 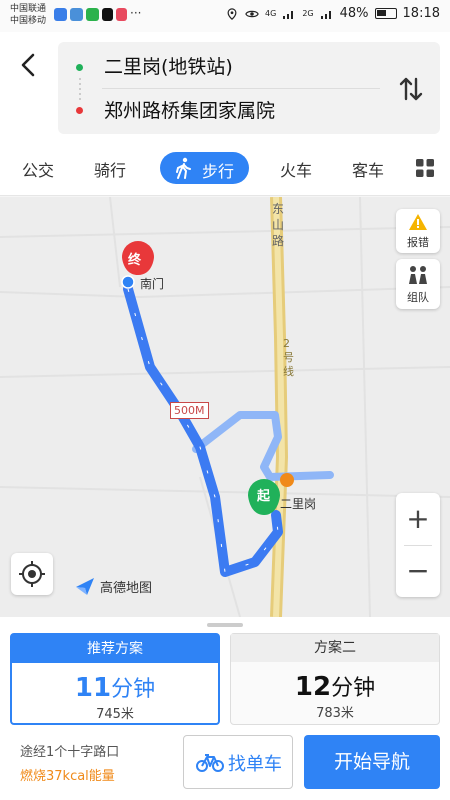 What do you see at coordinates (38, 169) in the screenshot?
I see `tab-bus: 公交` at bounding box center [38, 169].